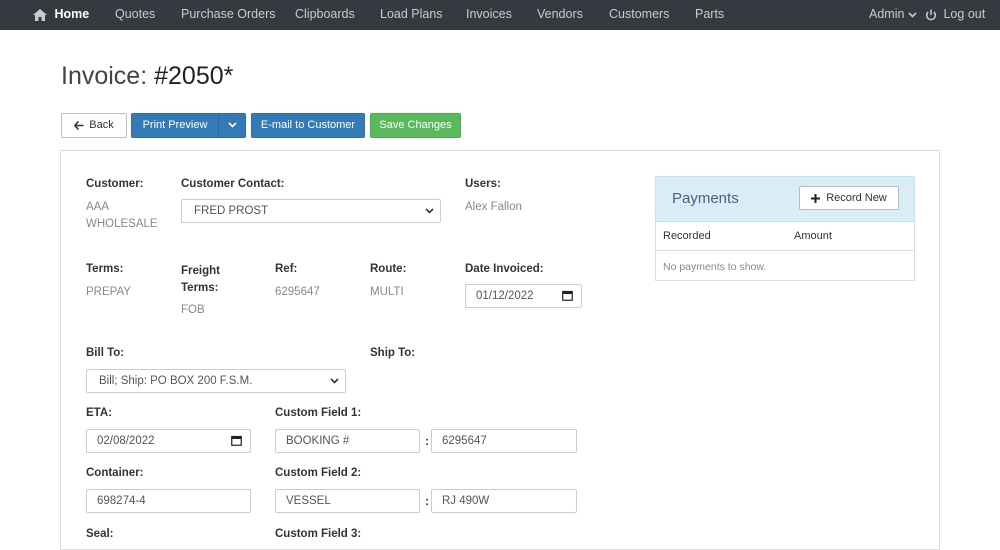 The height and width of the screenshot is (550, 1000). I want to click on record-new-button: Record New, so click(849, 198).